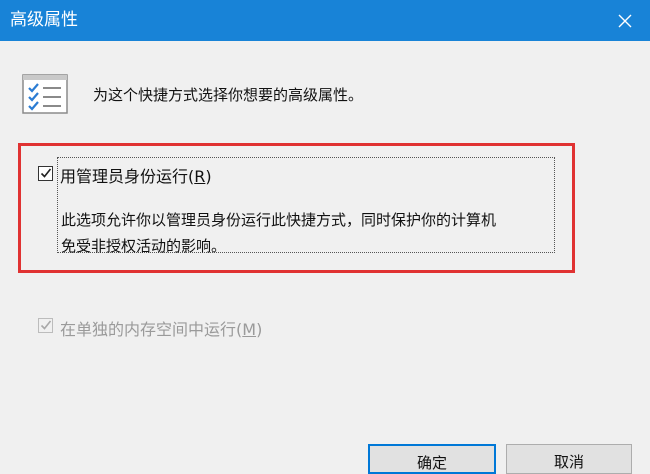  Describe the element at coordinates (432, 459) in the screenshot. I see `ok-button: 确定` at that location.